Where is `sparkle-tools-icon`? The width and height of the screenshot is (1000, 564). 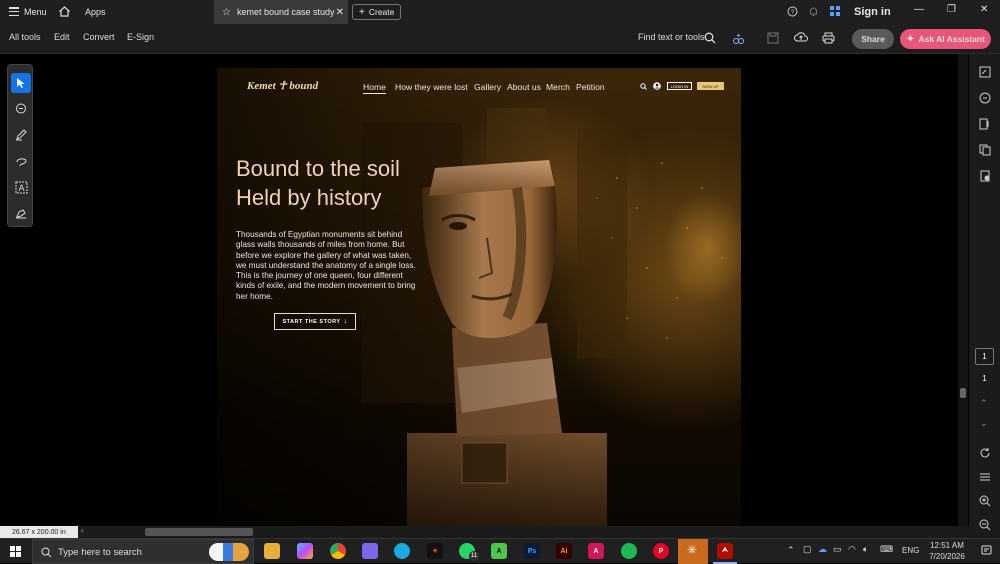 sparkle-tools-icon is located at coordinates (738, 38).